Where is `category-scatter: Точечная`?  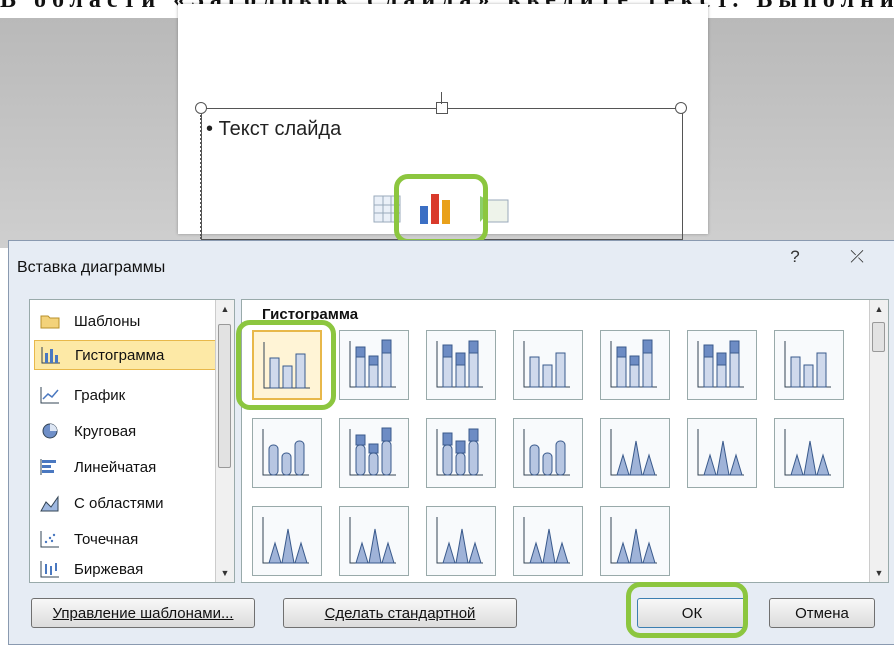
category-scatter: Точечная is located at coordinates (120, 539).